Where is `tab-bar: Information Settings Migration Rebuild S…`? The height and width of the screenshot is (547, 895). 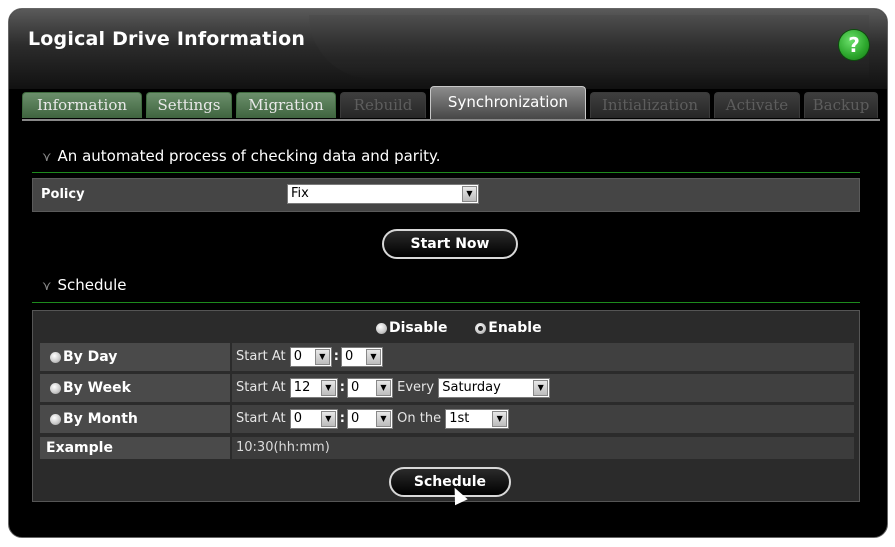
tab-bar: Information Settings Migration Rebuild S… is located at coordinates (452, 103).